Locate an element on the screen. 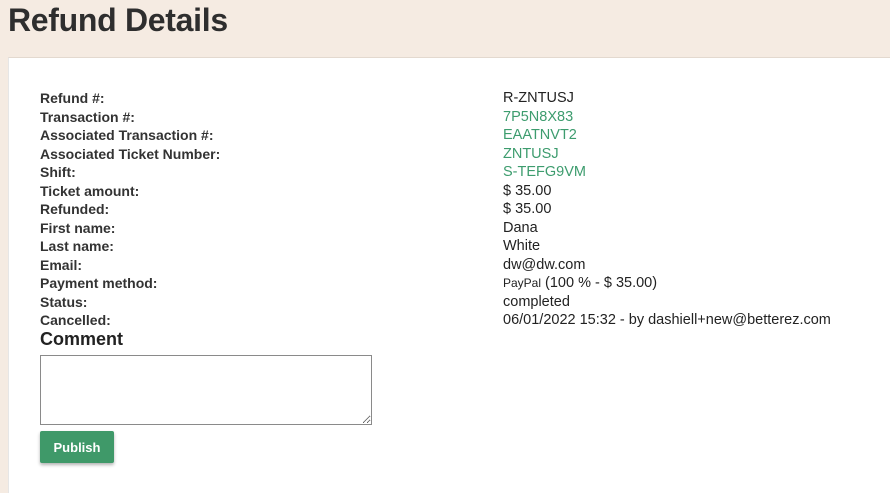 Image resolution: width=890 pixels, height=493 pixels. detail-label: Shift: is located at coordinates (58, 172).